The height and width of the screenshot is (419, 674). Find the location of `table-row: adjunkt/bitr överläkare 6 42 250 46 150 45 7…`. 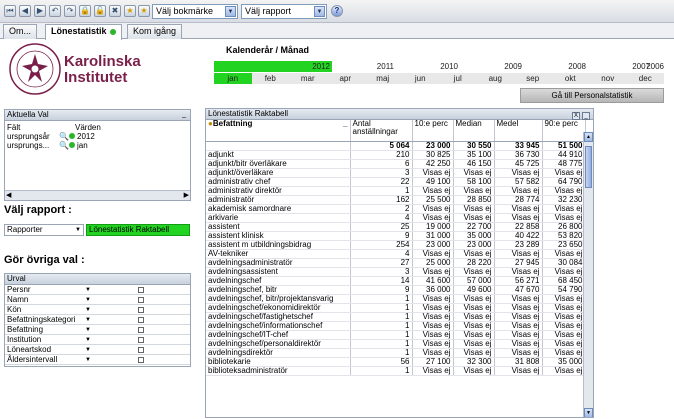

table-row: adjunkt/bitr överläkare 6 42 250 46 150 45 7… is located at coordinates (396, 164).